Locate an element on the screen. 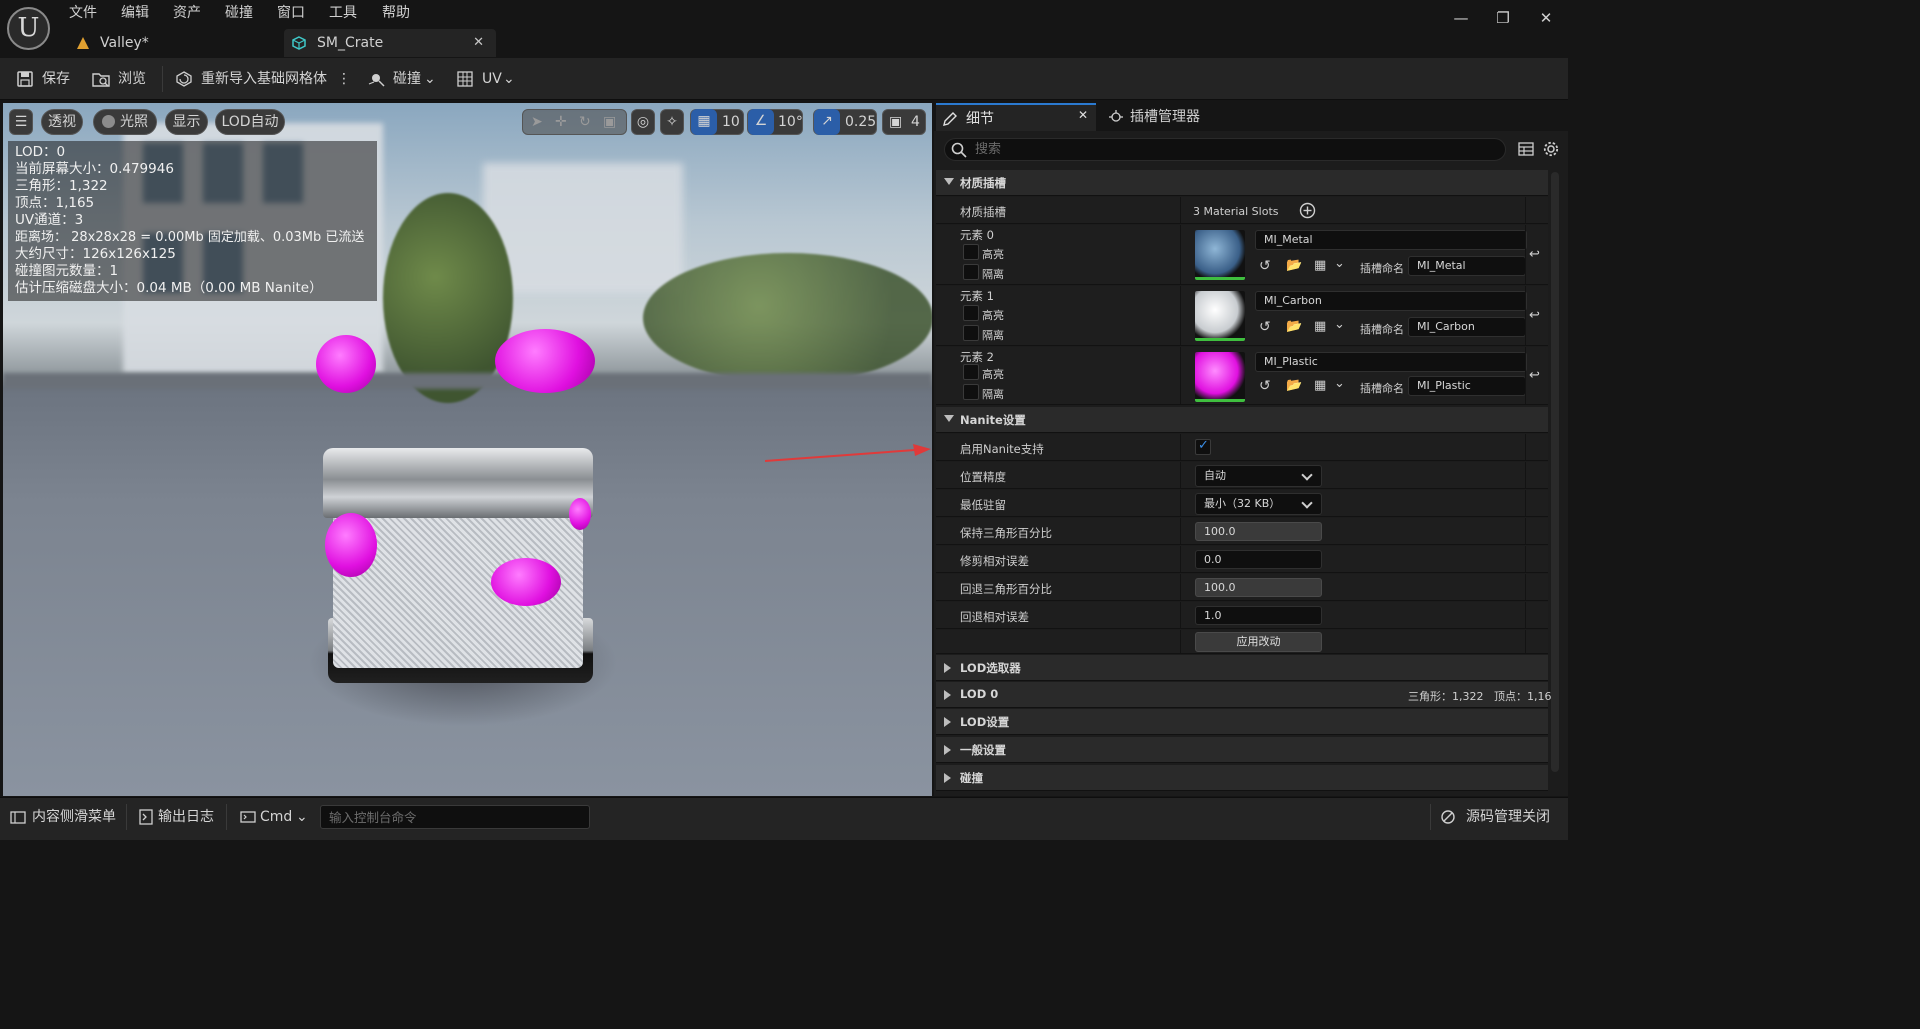 This screenshot has width=1920, height=1029. menu-window: 窗口 is located at coordinates (291, 13).